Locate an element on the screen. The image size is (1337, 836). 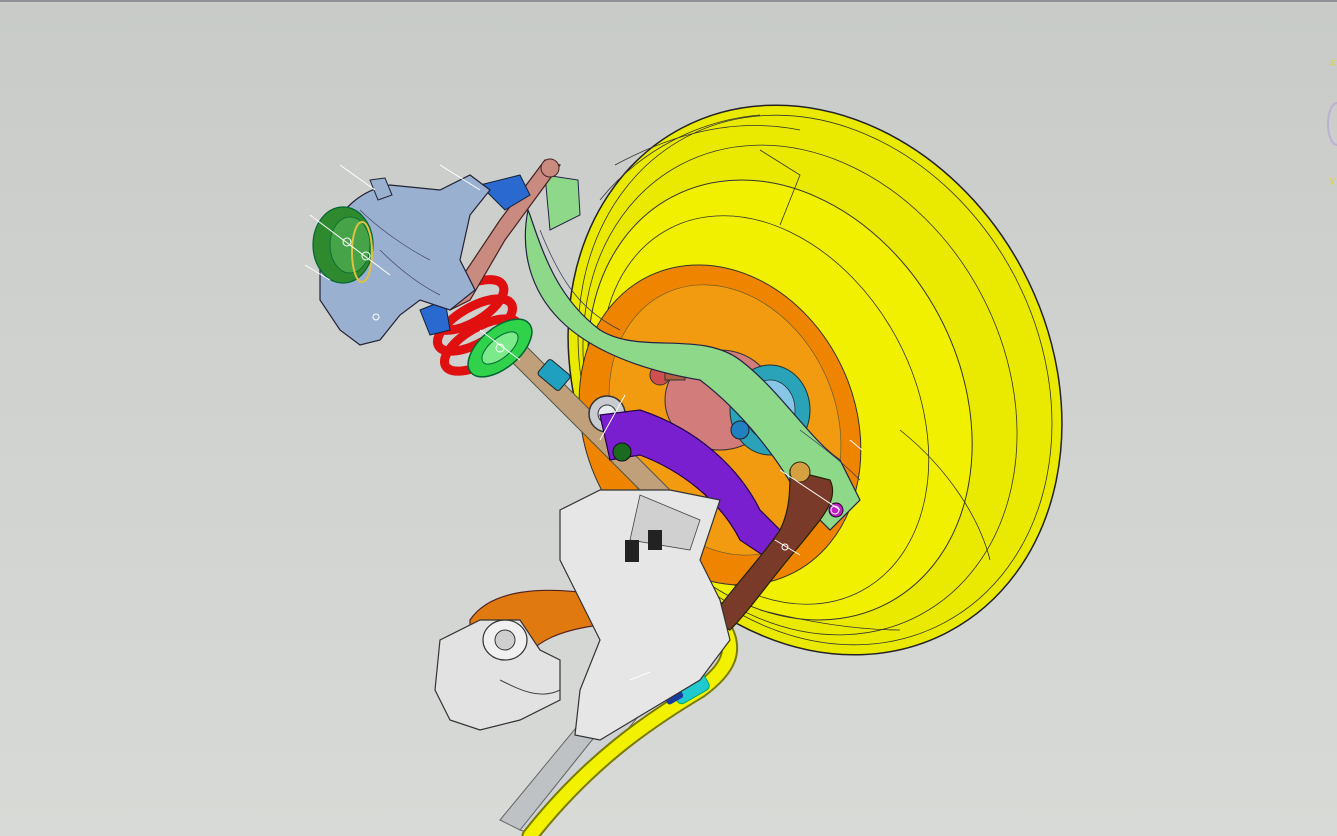
top-mount-bushing is located at coordinates (343, 245).